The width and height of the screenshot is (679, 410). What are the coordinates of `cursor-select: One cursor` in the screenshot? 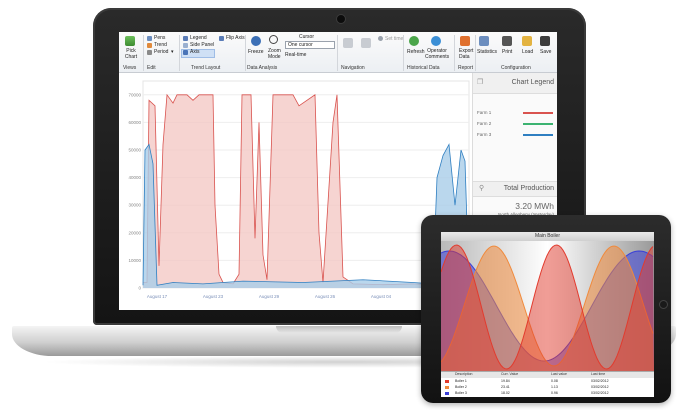 It's located at (310, 45).